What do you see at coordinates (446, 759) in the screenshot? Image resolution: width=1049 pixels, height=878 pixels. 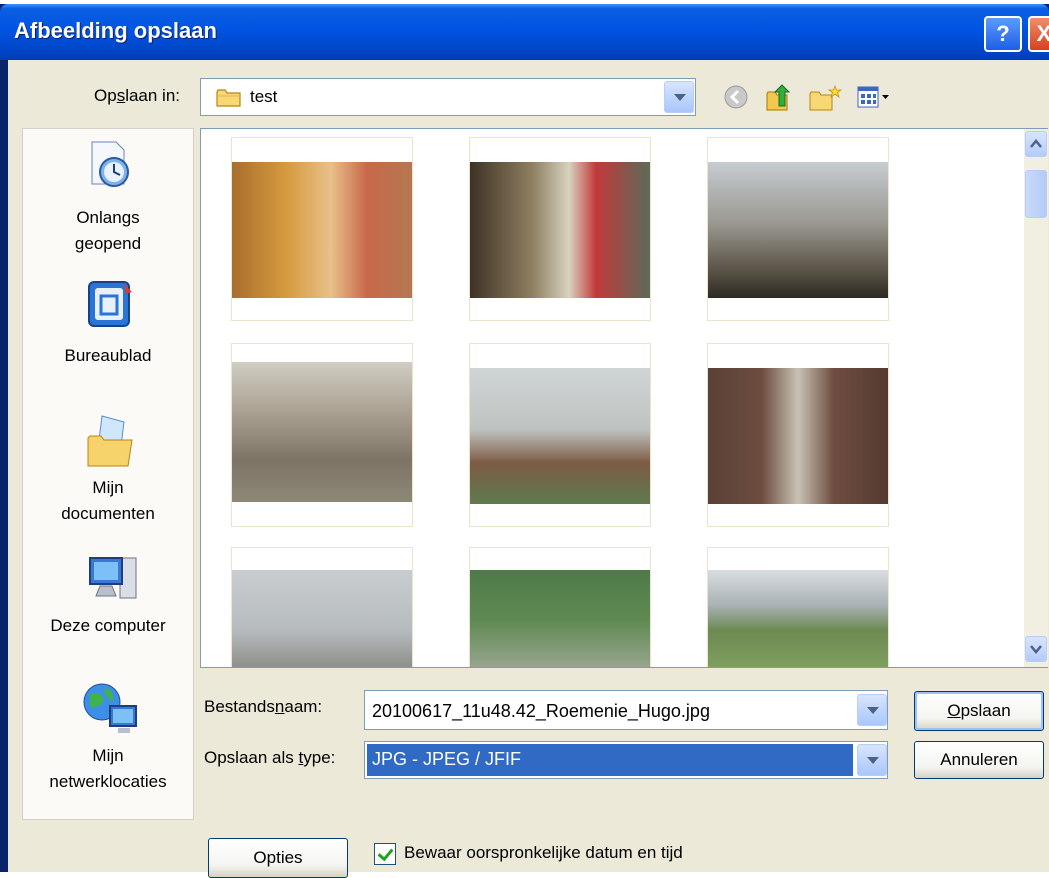 I see `filetype-value: JPG - JPEG / JFIF` at bounding box center [446, 759].